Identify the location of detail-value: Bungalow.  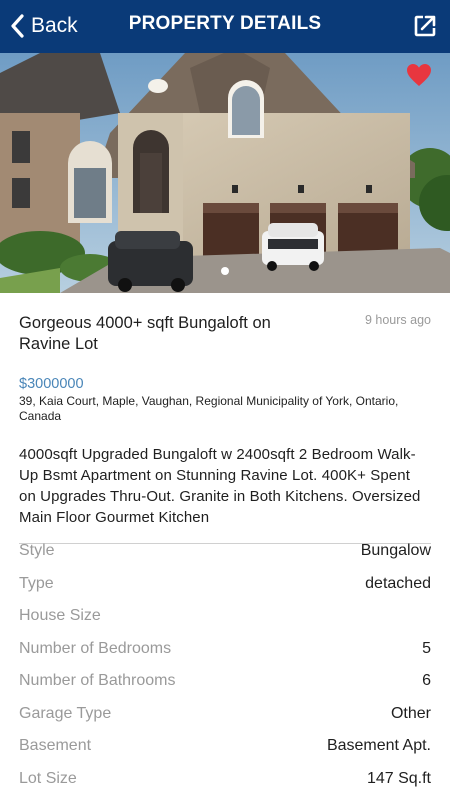
(395, 550).